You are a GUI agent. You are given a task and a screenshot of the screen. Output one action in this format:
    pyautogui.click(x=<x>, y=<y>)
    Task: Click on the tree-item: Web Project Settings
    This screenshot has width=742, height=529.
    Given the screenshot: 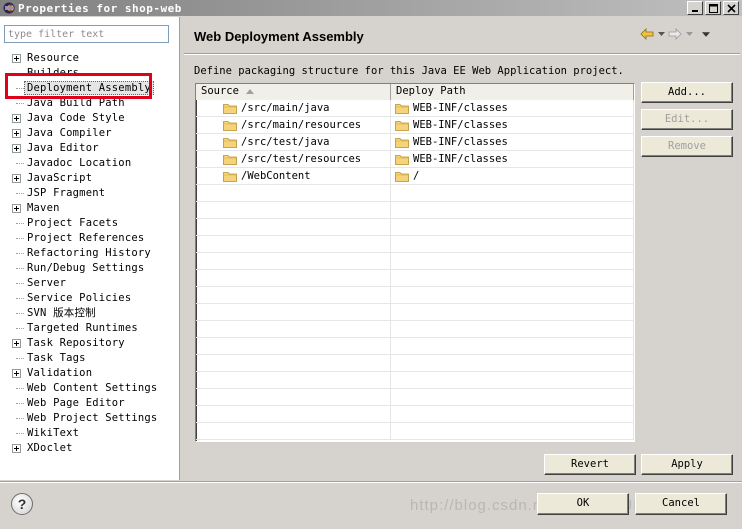 What is the action you would take?
    pyautogui.click(x=90, y=418)
    